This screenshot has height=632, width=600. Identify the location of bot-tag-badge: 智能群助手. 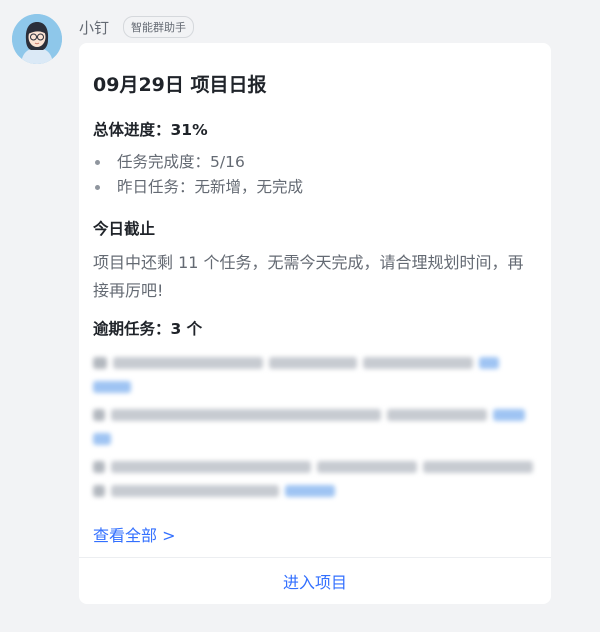
(159, 27).